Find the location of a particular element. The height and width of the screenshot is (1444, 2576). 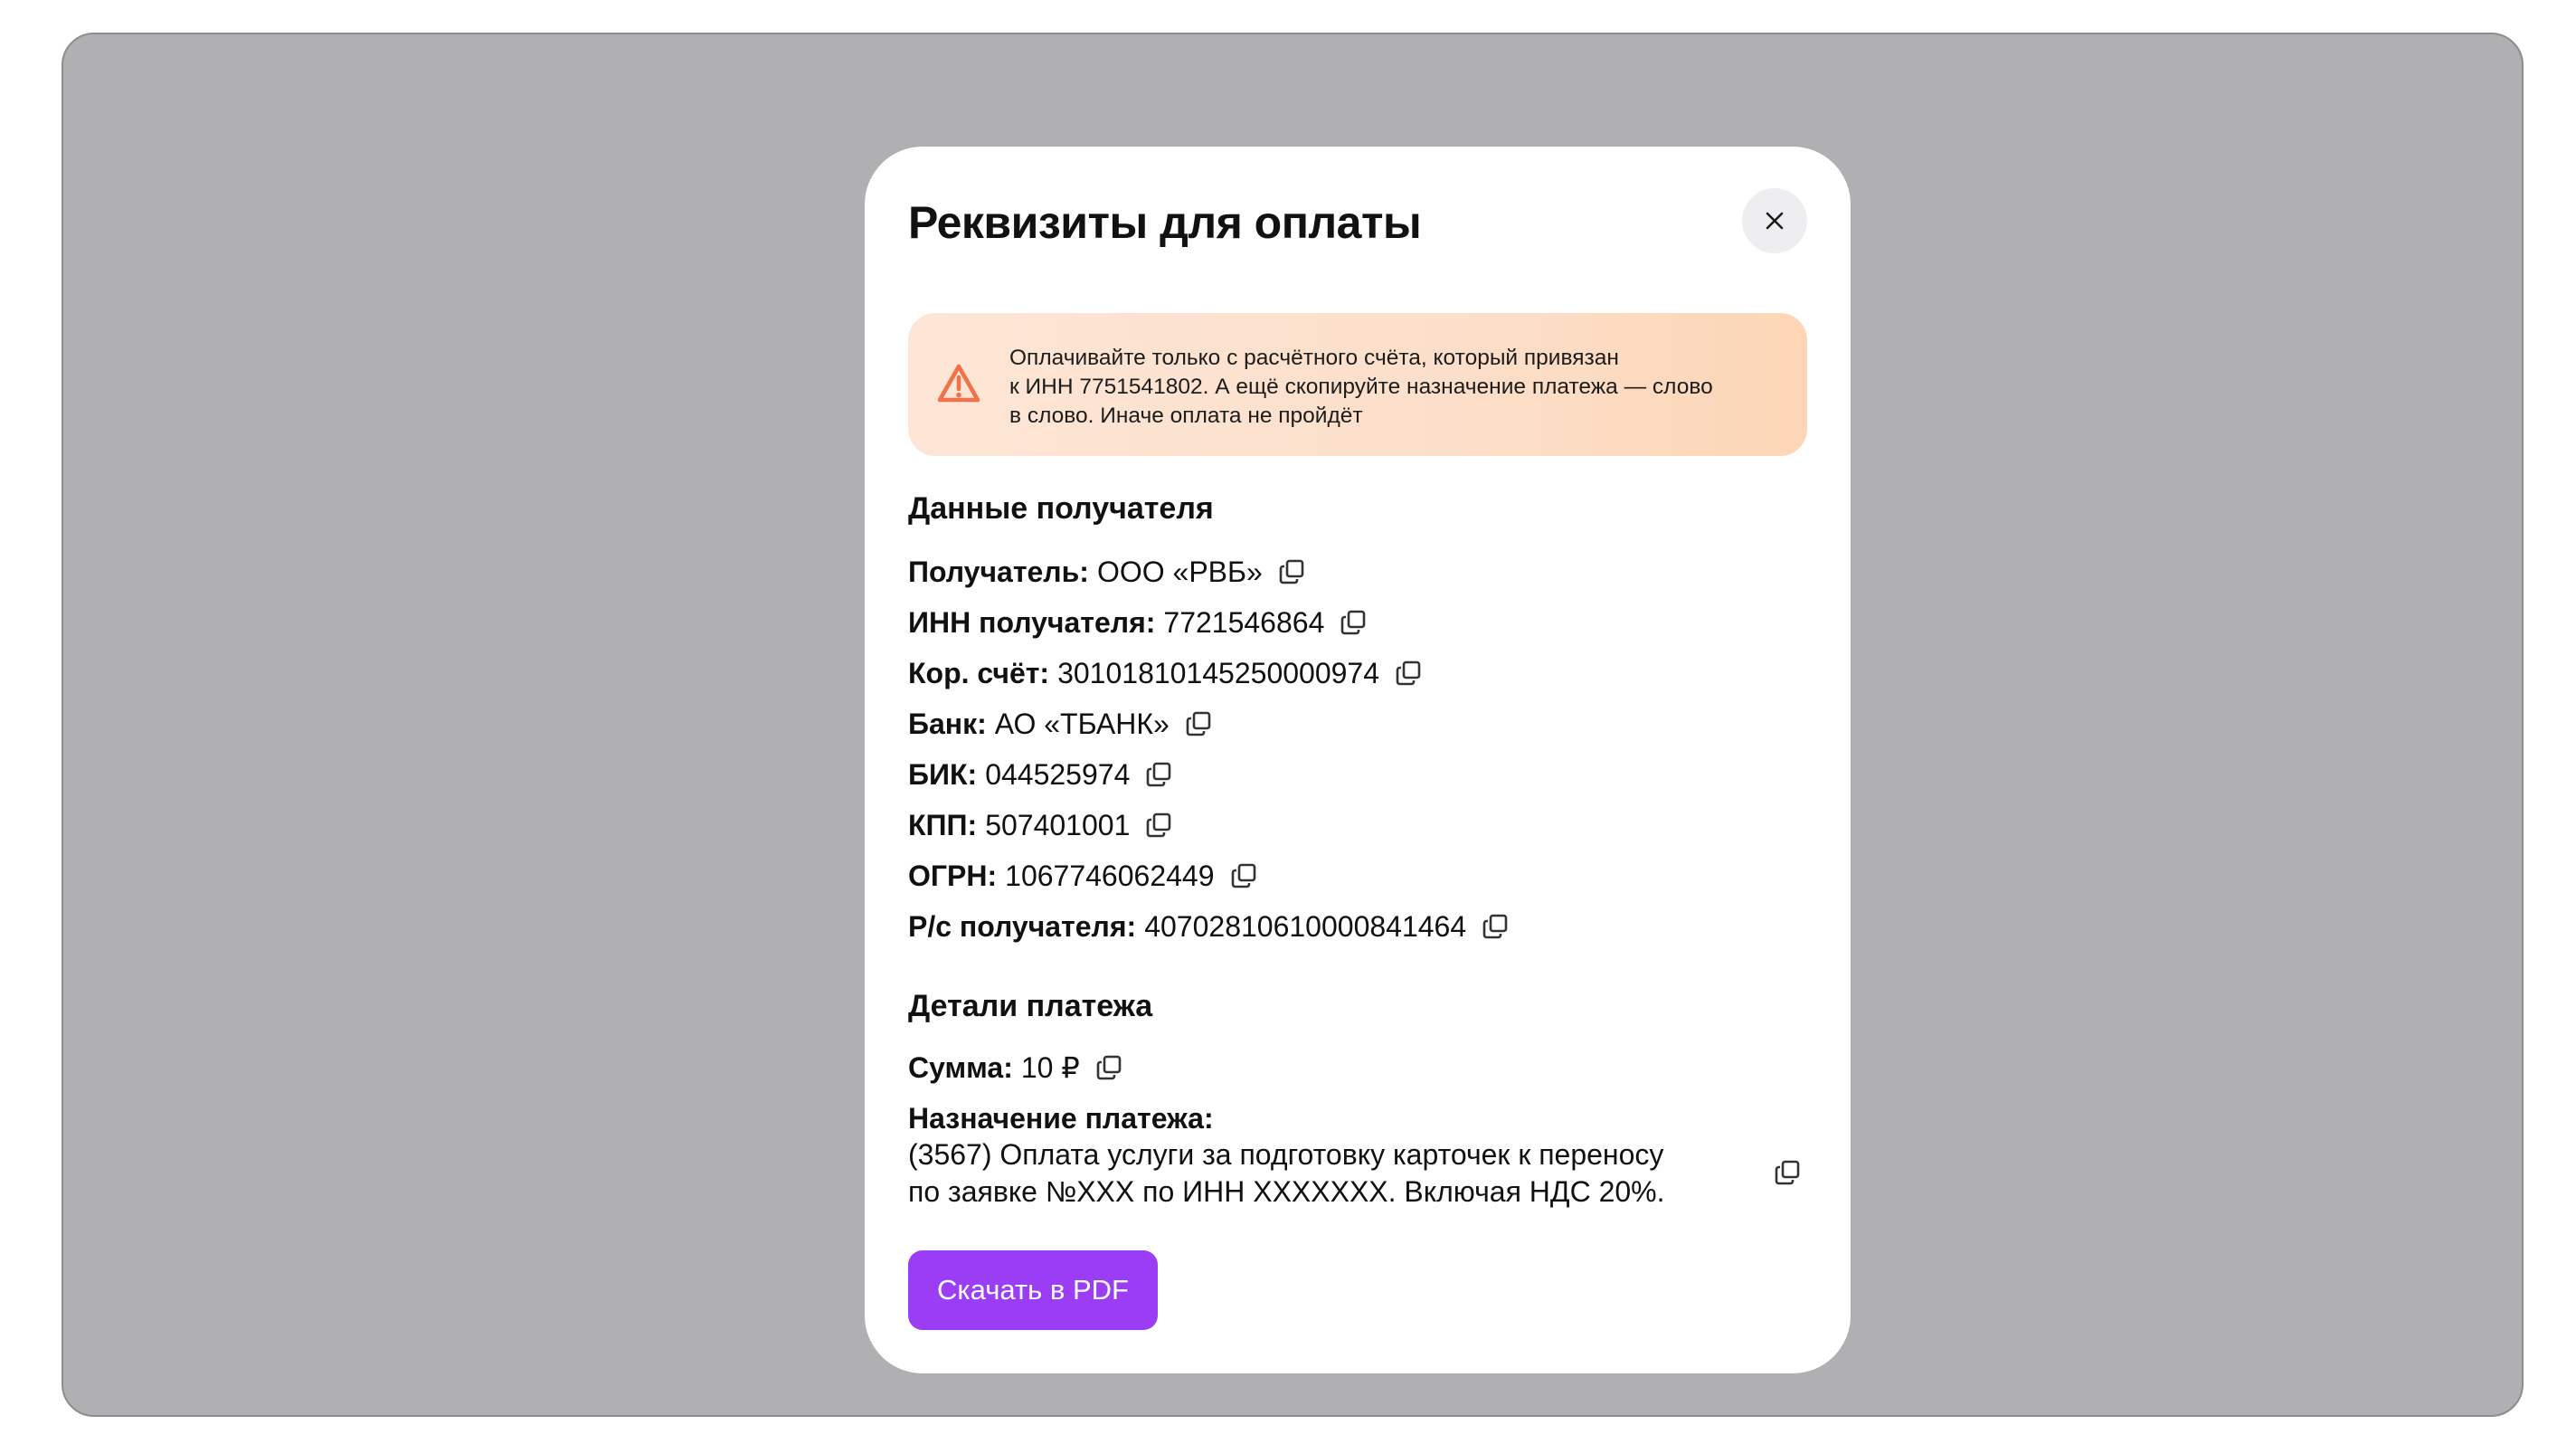

copy-correspondent-account-button is located at coordinates (1408, 673).